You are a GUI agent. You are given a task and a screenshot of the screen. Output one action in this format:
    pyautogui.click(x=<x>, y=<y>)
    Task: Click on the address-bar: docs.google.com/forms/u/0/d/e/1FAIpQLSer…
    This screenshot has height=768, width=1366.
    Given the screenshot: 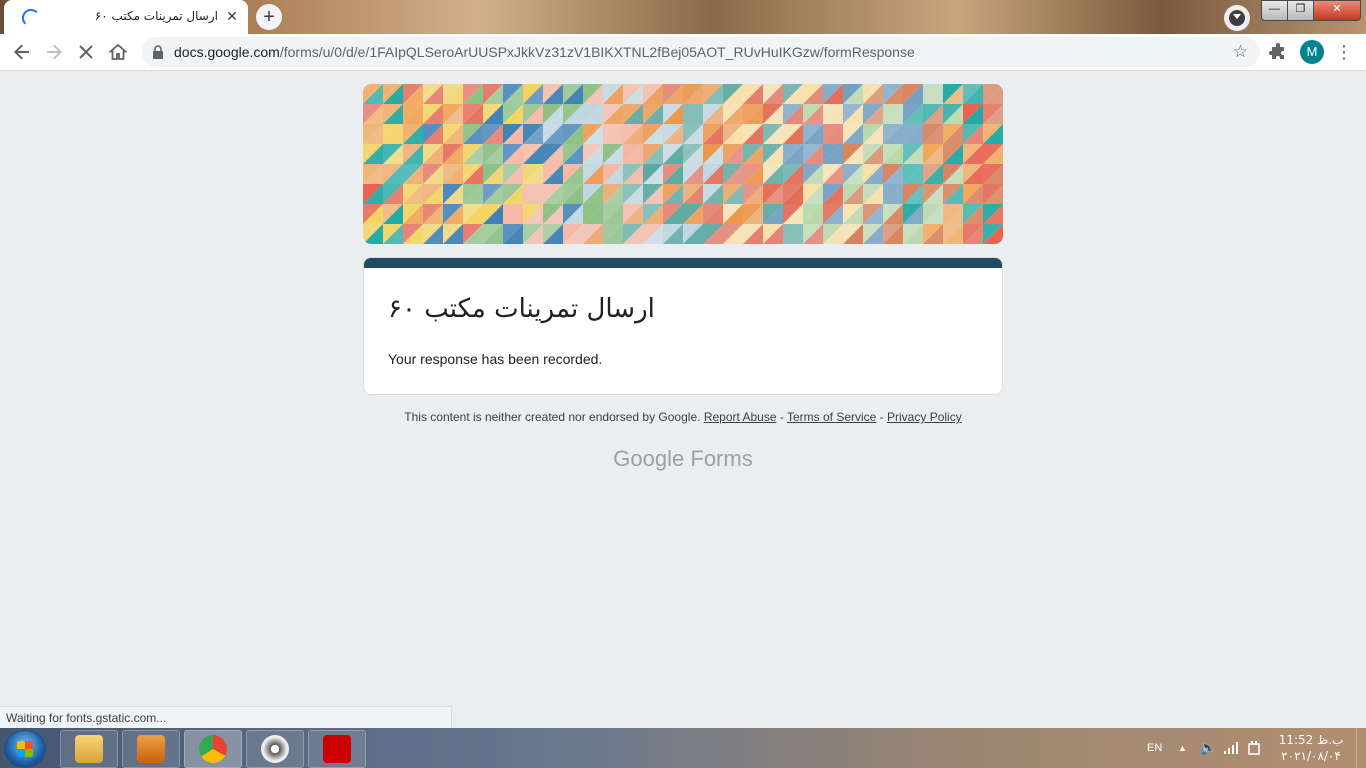 What is the action you would take?
    pyautogui.click(x=701, y=52)
    